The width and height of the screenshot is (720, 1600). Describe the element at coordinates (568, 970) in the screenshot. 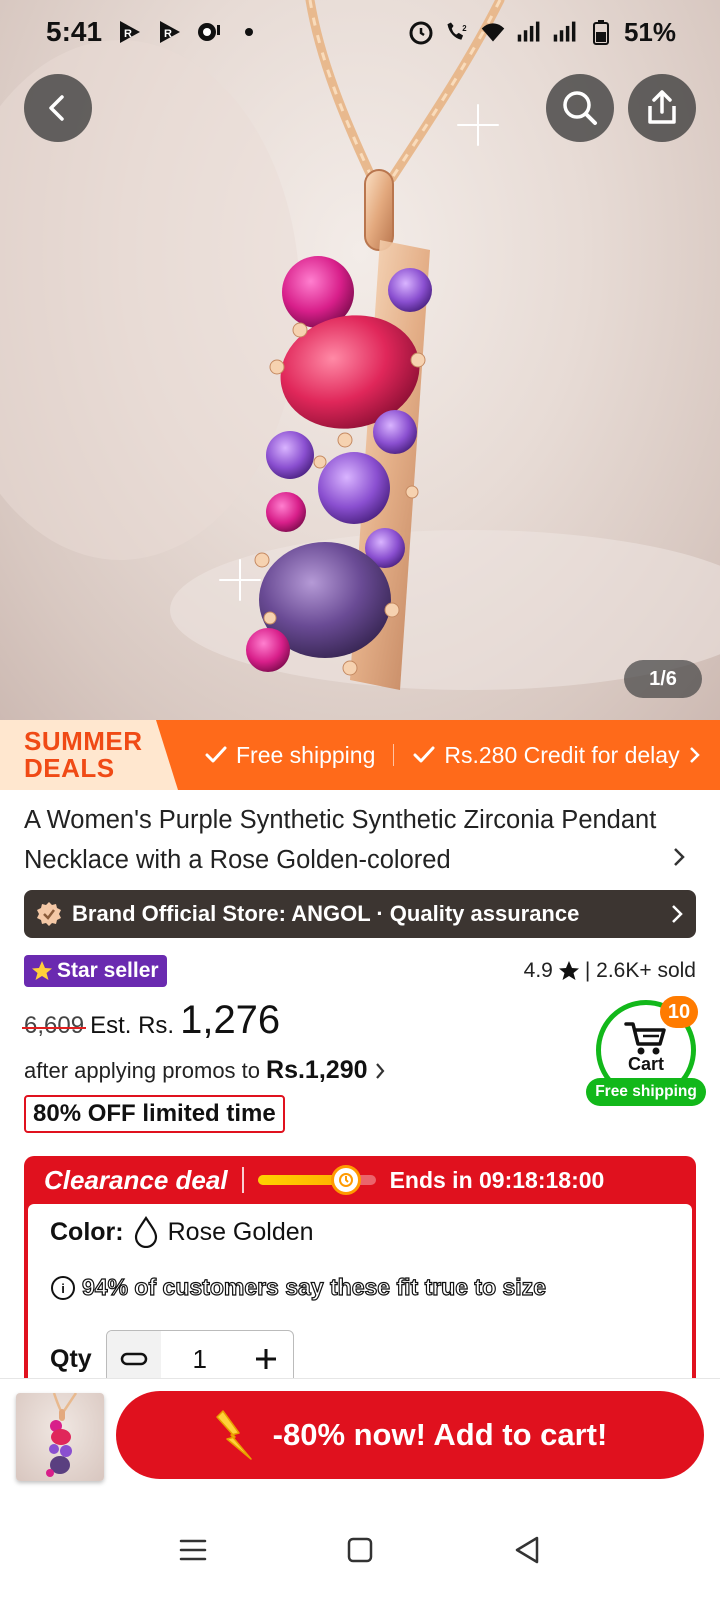

I see `star-icon` at that location.